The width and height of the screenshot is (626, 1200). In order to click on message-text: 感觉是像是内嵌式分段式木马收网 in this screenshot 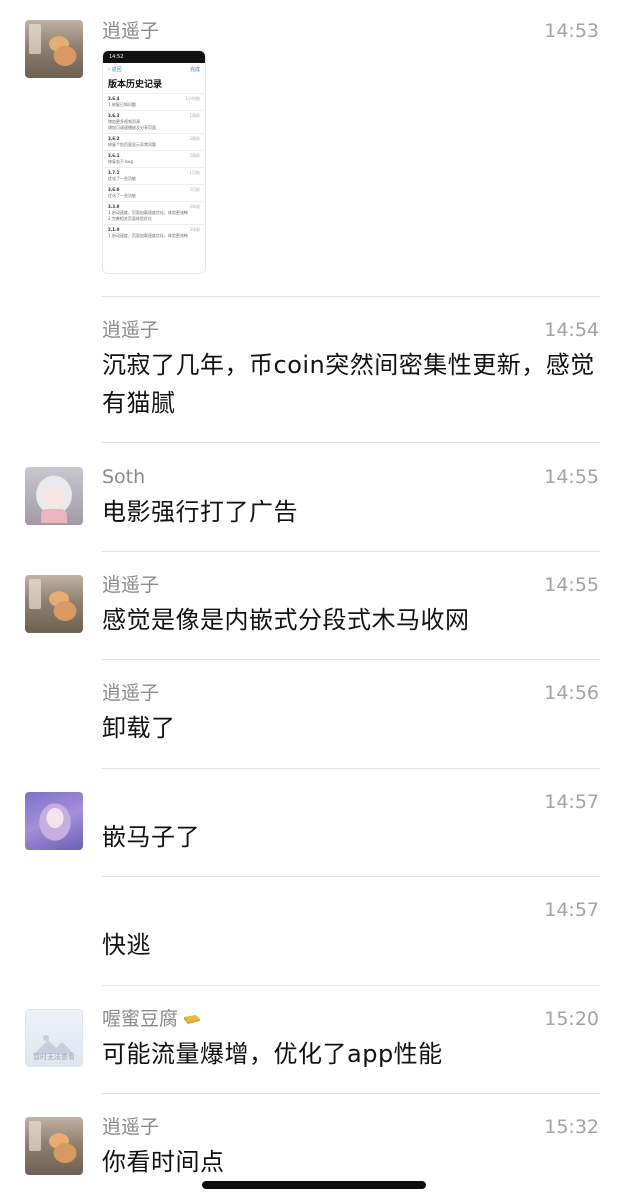, I will do `click(349, 620)`.